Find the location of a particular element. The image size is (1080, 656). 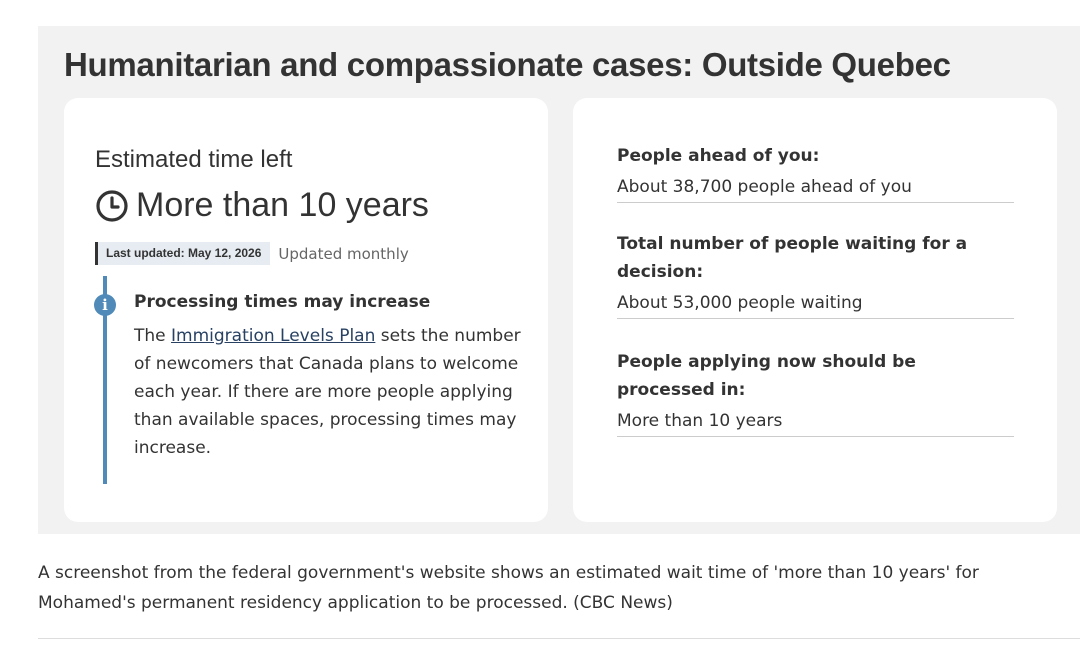

update-frequency: Updated monthly is located at coordinates (343, 253).